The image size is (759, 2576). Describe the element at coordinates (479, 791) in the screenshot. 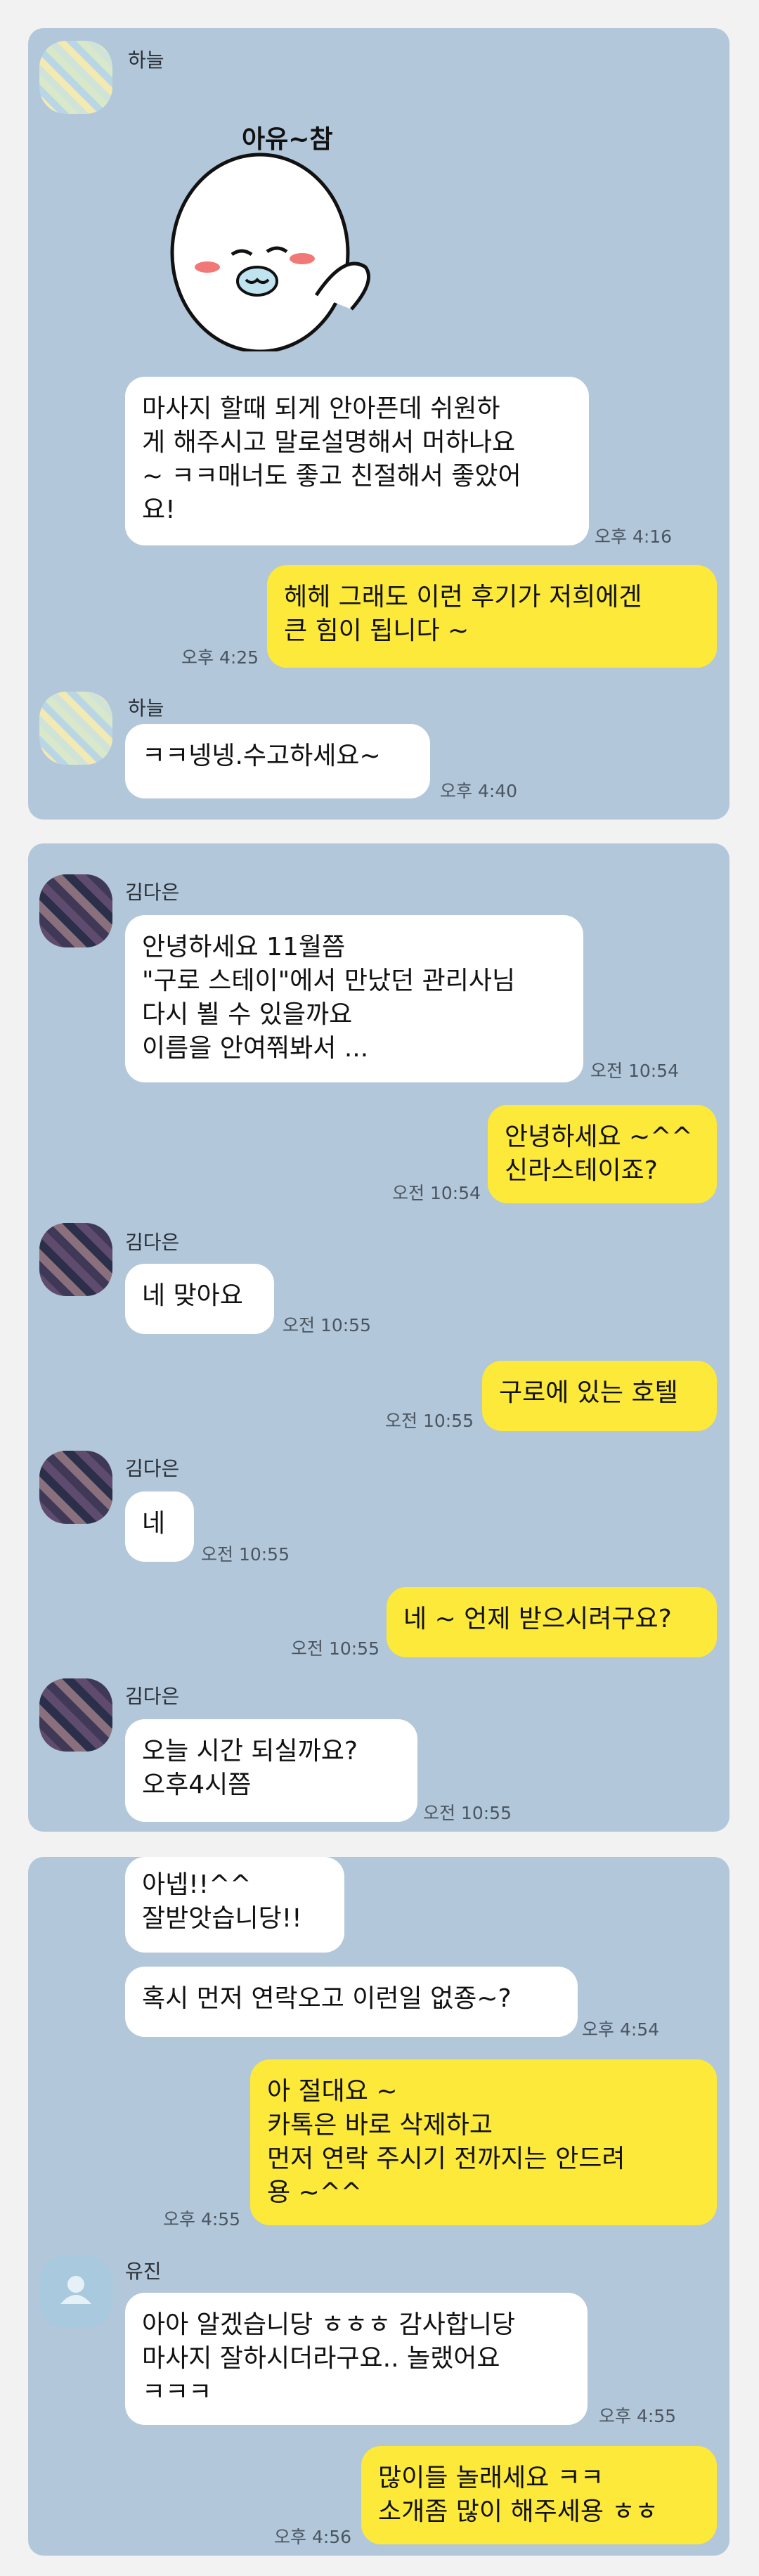

I see `message-time: 오후 4:40` at that location.